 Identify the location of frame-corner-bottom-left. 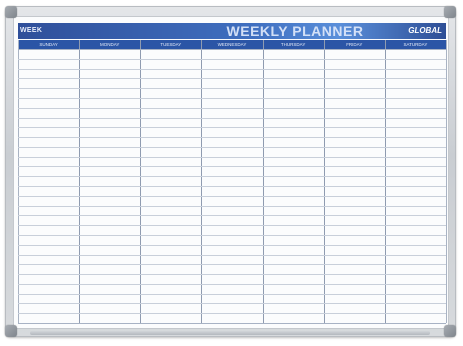
(11, 331).